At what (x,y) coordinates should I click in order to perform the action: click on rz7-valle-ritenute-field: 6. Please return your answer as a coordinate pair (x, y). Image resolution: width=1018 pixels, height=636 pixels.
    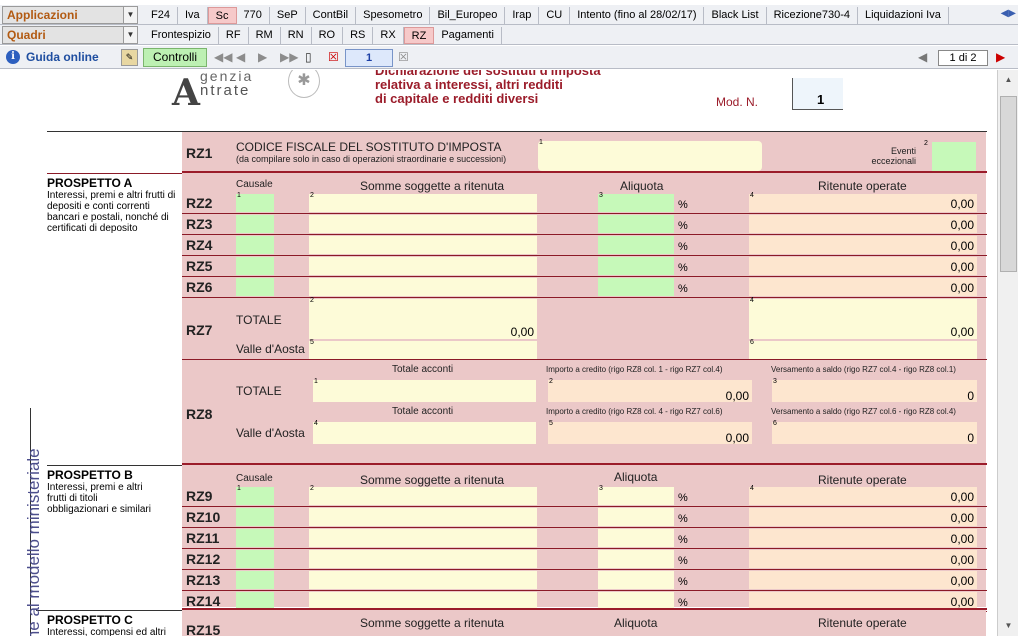
    Looking at the image, I should click on (863, 349).